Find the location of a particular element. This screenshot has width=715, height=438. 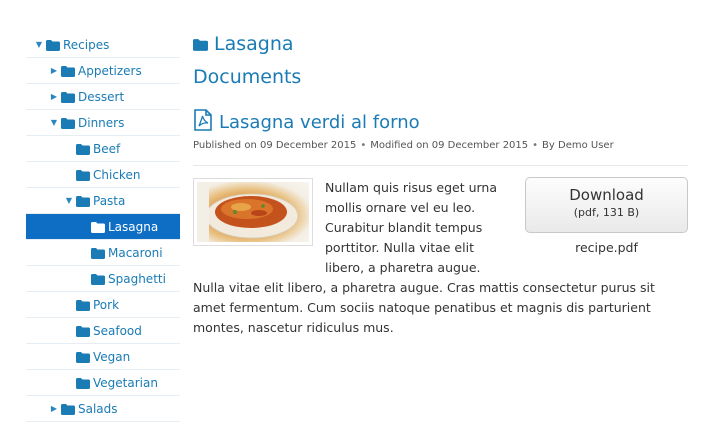

tree-item-pork: Pork is located at coordinates (103, 305).